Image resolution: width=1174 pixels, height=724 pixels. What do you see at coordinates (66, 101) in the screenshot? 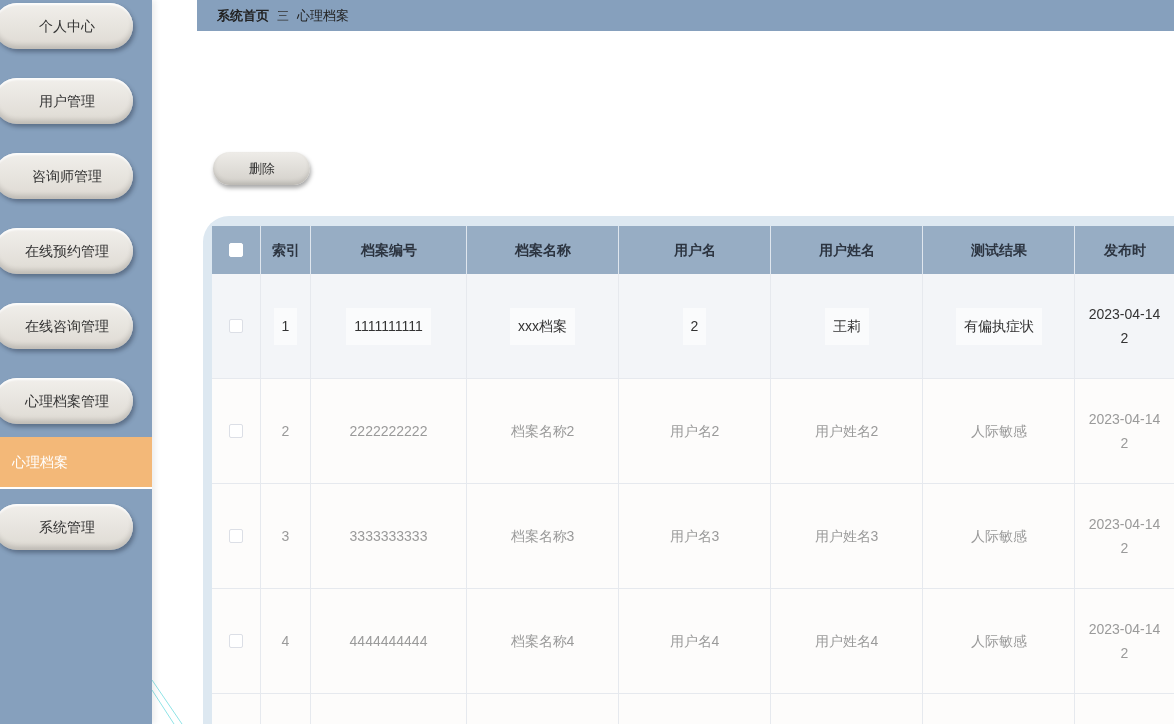
I see `sidebar-menu-button: 用户管理` at bounding box center [66, 101].